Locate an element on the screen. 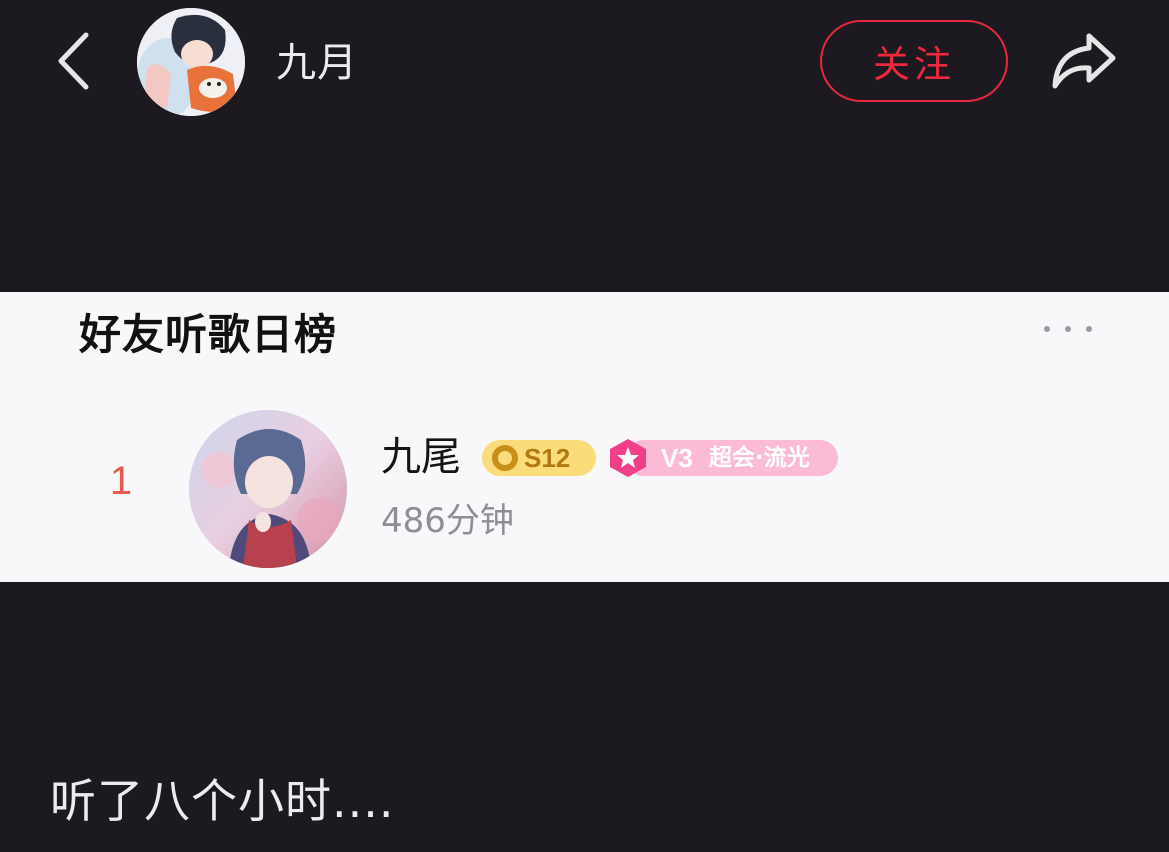  back-button is located at coordinates (73, 61).